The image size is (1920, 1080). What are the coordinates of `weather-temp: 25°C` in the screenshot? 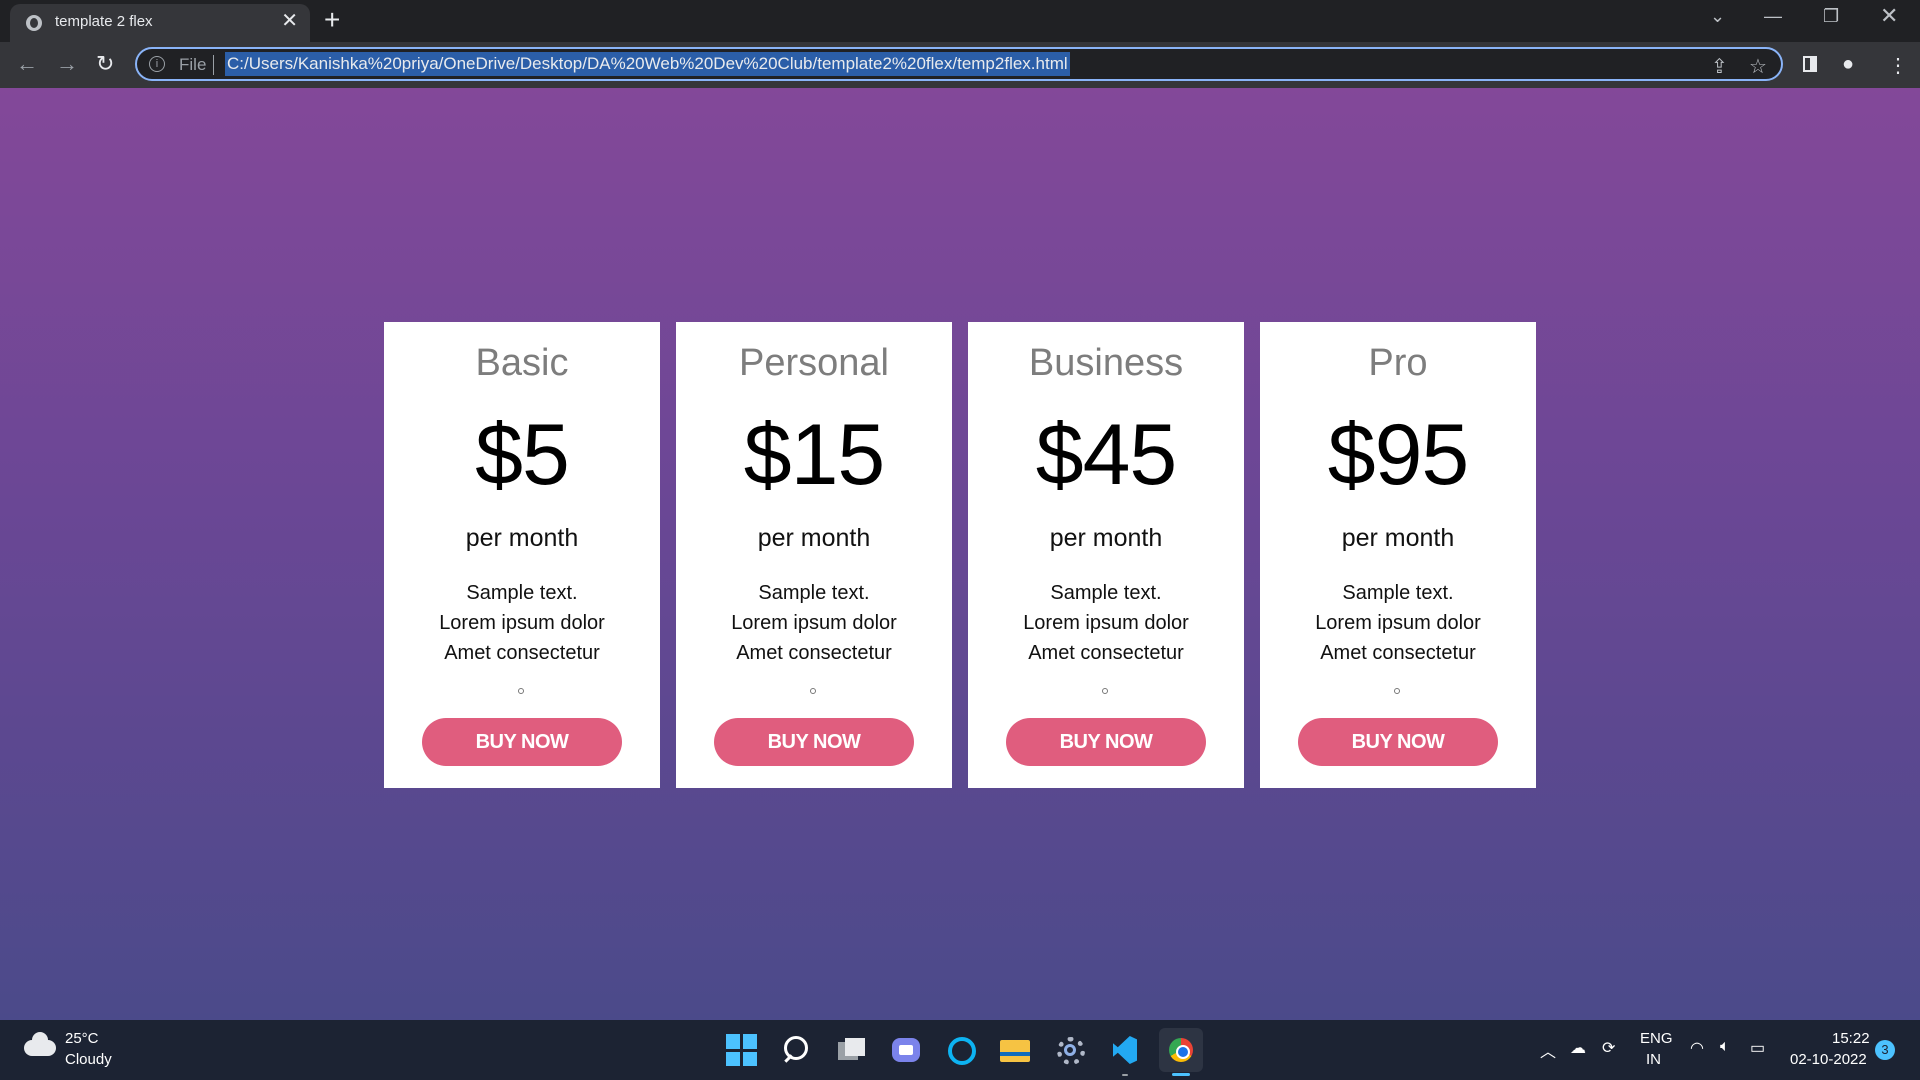 It's located at (82, 1038).